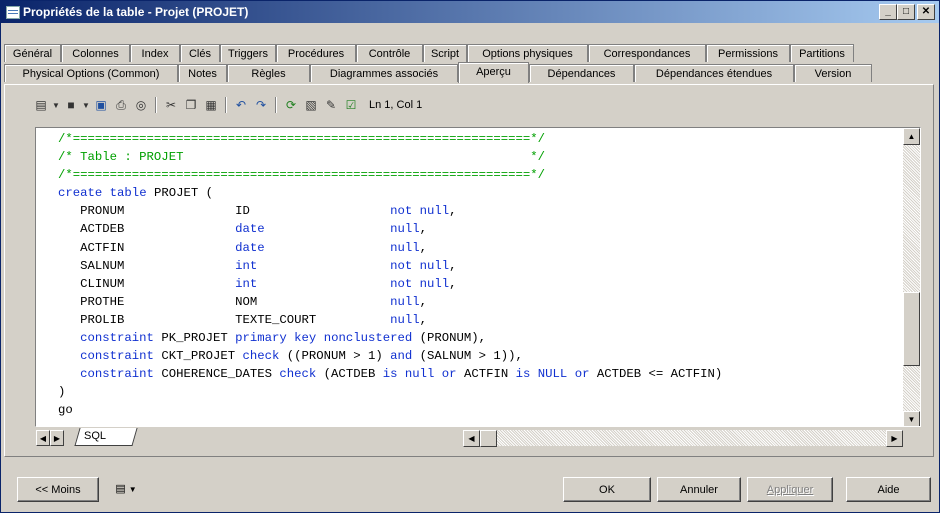  I want to click on code-line: PRONUM ID not null,, so click(257, 211).